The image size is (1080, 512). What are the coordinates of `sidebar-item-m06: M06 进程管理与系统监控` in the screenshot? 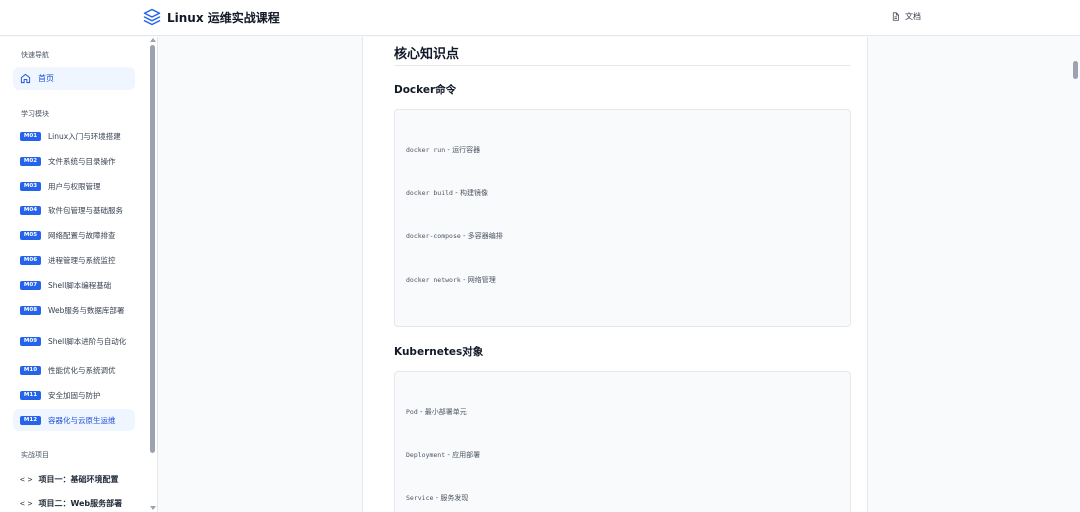 It's located at (74, 260).